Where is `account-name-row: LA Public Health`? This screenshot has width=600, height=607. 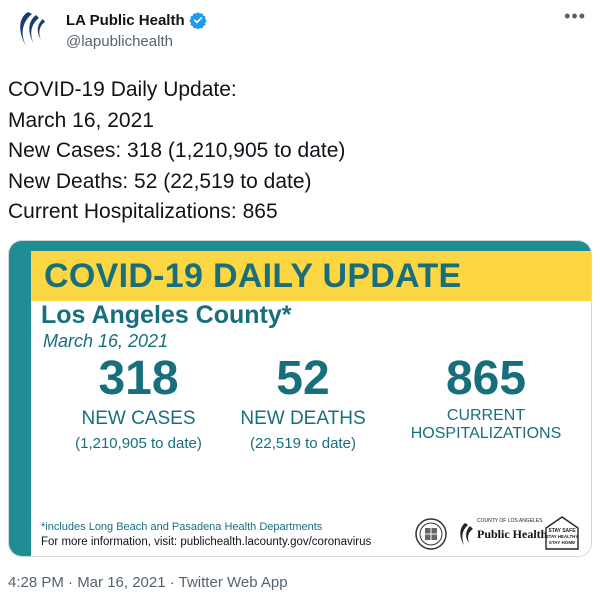
account-name-row: LA Public Health is located at coordinates (136, 20).